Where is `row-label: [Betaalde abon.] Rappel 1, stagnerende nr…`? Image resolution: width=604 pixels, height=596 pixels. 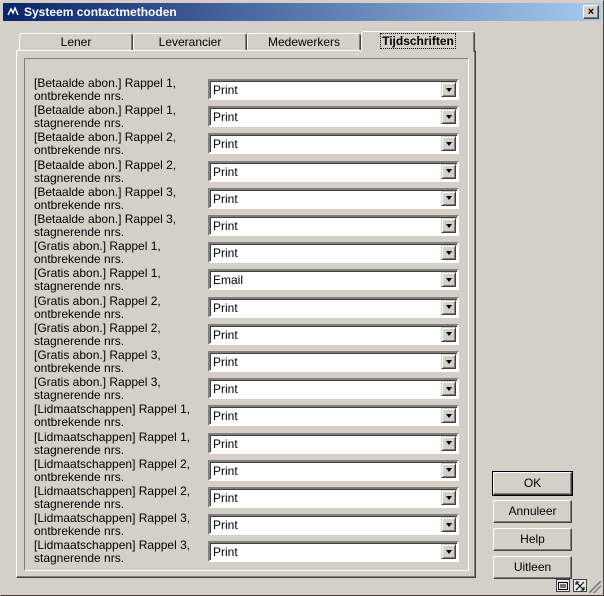
row-label: [Betaalde abon.] Rappel 1, stagnerende nr… is located at coordinates (120, 117).